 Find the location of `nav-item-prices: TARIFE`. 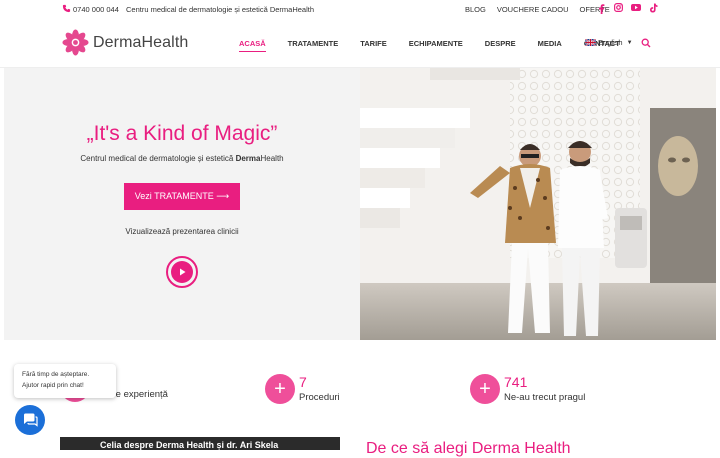

nav-item-prices: TARIFE is located at coordinates (373, 43).